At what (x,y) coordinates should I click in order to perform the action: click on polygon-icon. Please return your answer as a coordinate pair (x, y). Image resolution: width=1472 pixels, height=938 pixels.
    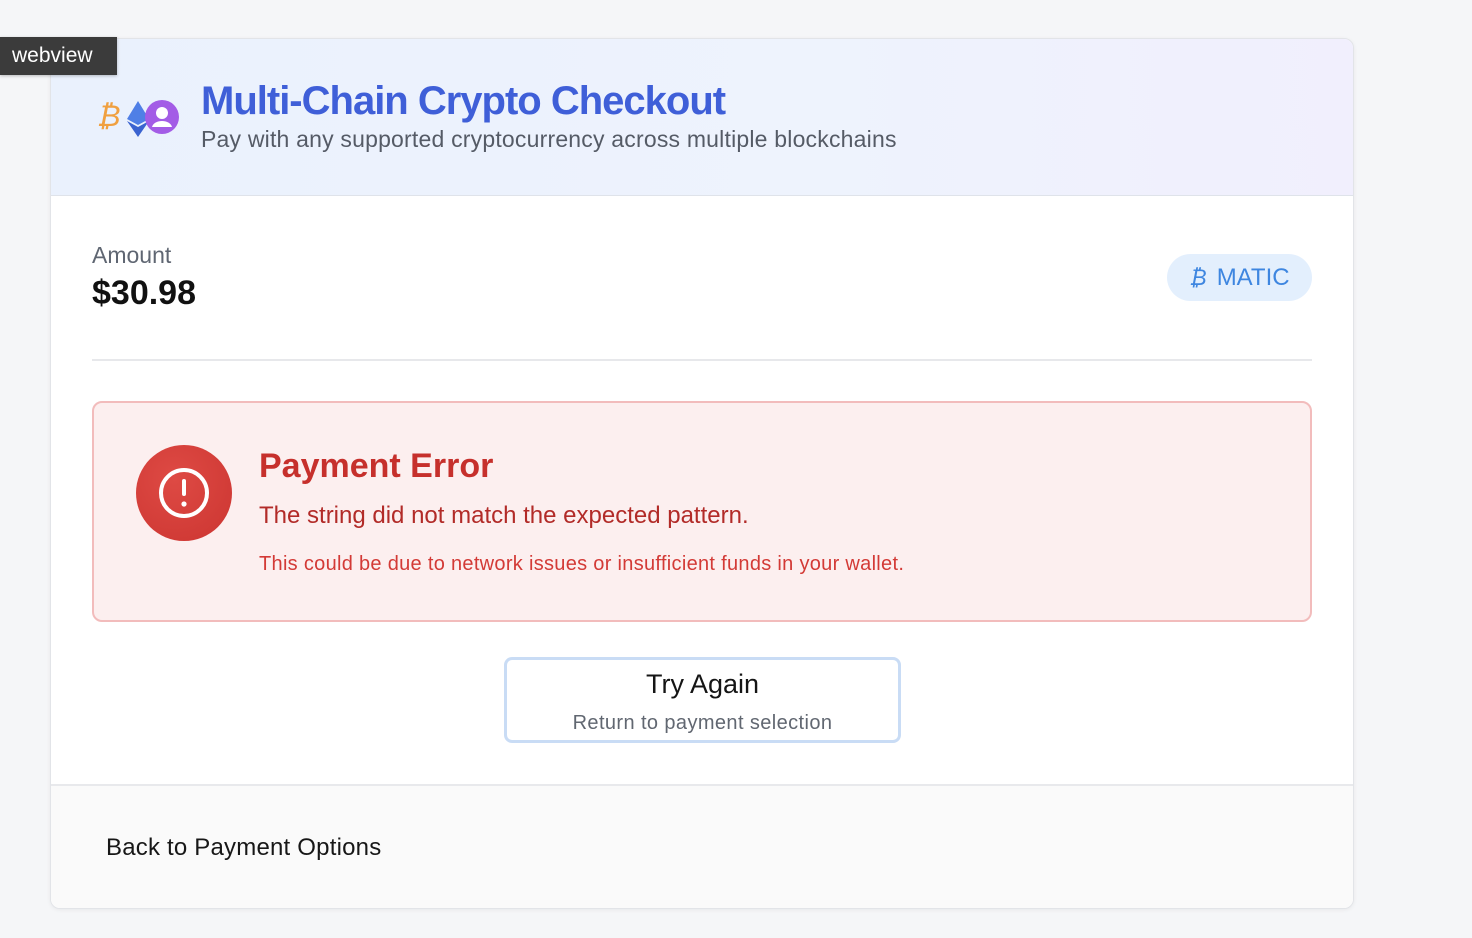
    Looking at the image, I should click on (162, 117).